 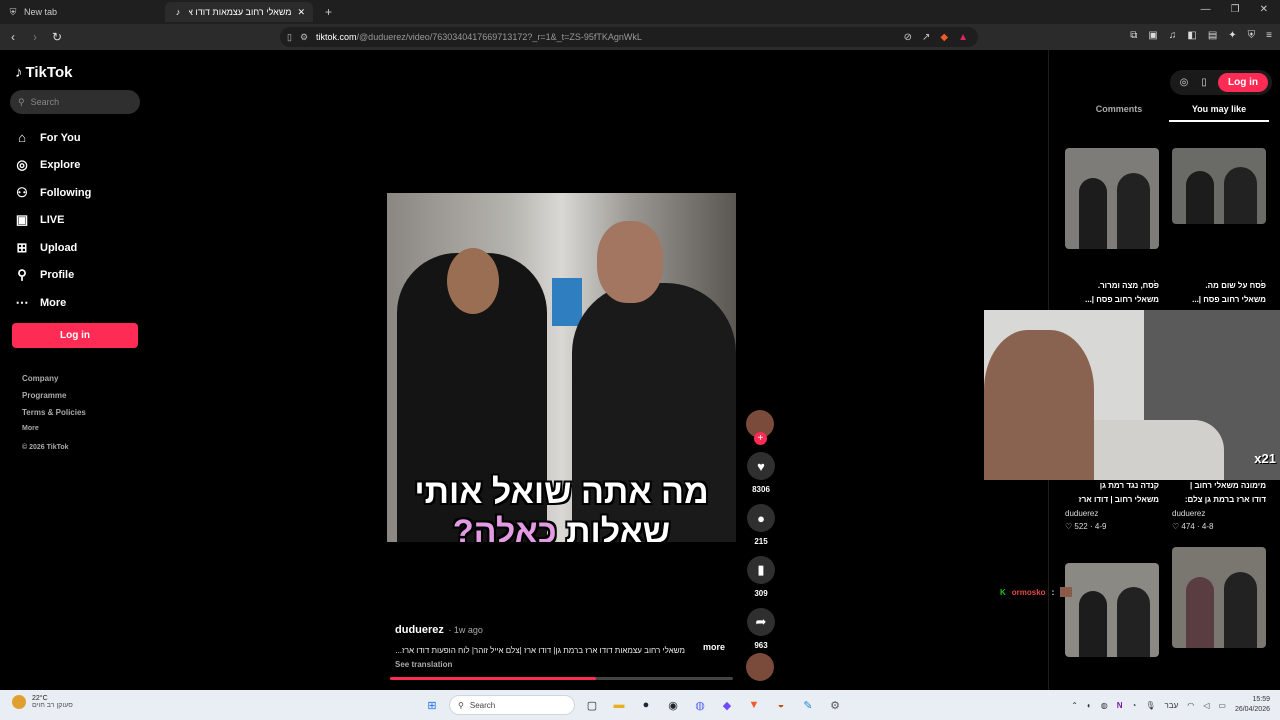 I want to click on tab-you-may-like: You may like, so click(x=1219, y=113).